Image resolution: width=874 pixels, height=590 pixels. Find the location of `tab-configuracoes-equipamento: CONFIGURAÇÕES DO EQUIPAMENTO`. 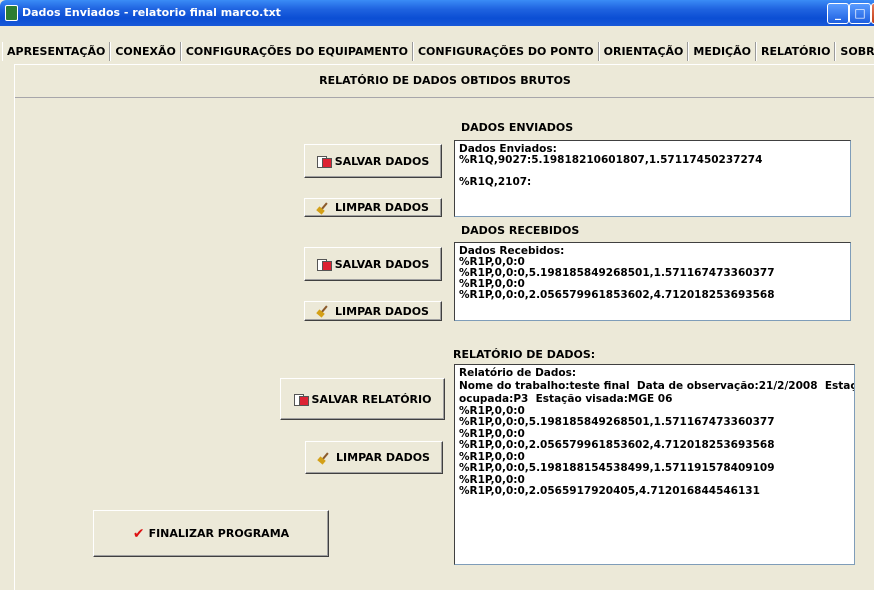

tab-configuracoes-equipamento: CONFIGURAÇÕES DO EQUIPAMENTO is located at coordinates (296, 51).